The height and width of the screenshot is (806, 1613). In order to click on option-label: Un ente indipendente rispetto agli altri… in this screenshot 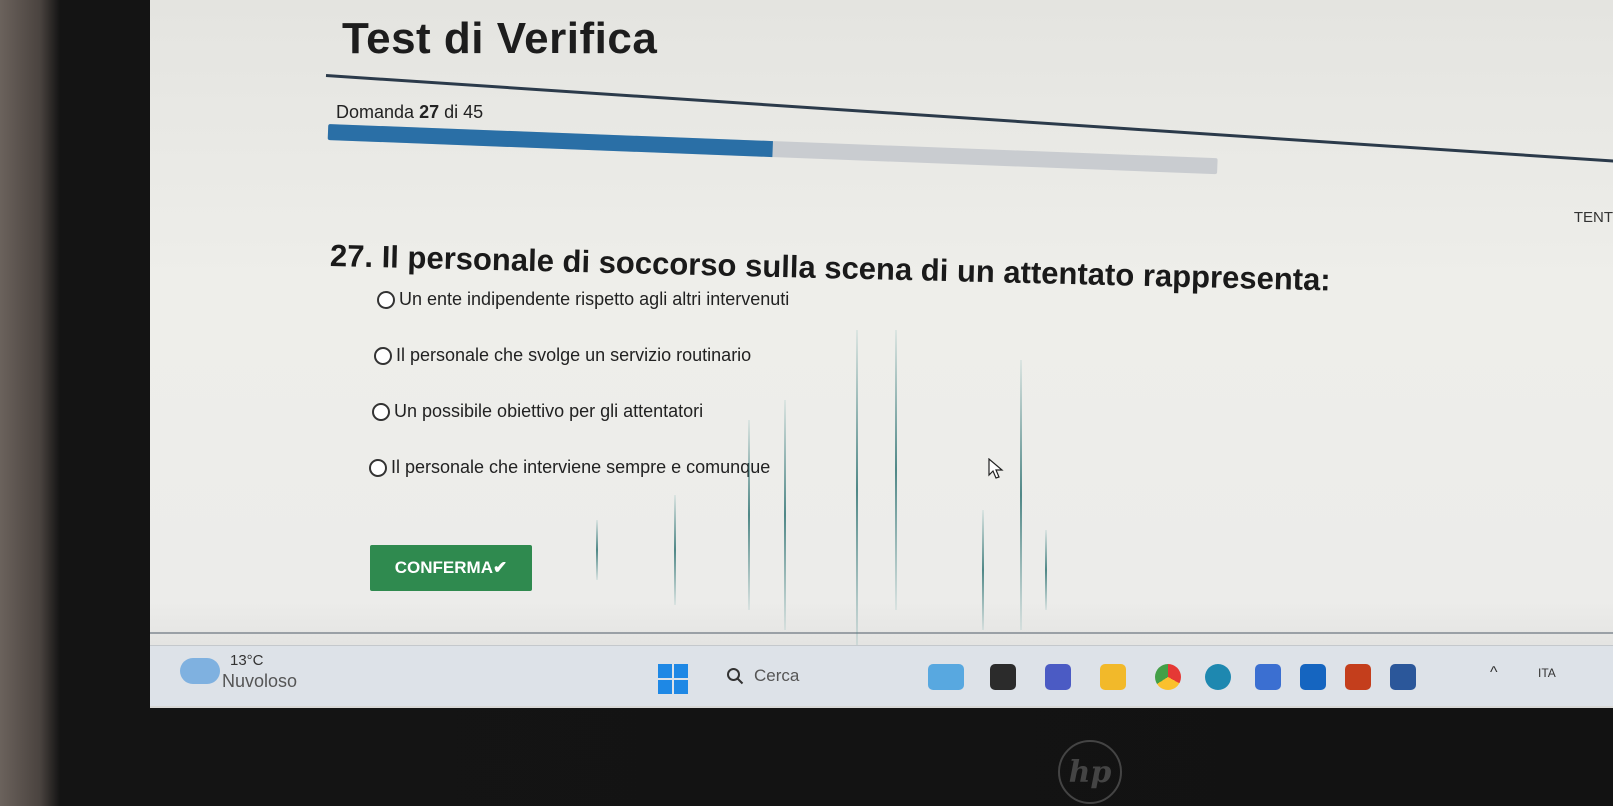, I will do `click(594, 299)`.